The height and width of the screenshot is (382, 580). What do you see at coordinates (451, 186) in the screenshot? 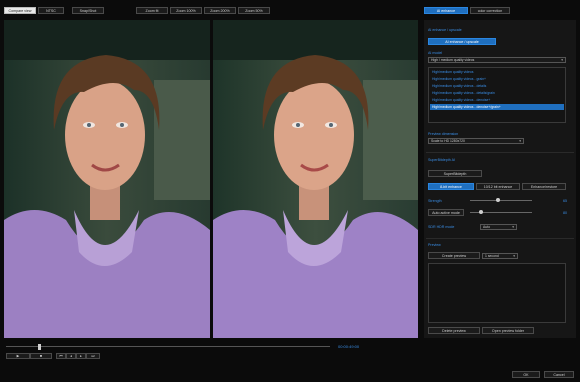
I see `tab-8bit-enhance: 8-bit enhance` at bounding box center [451, 186].